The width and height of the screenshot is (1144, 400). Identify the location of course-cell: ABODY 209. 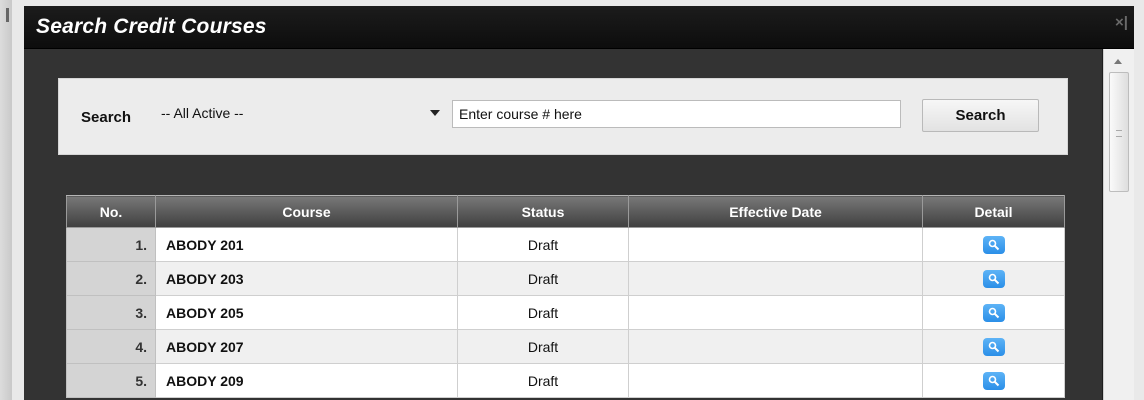
(306, 380).